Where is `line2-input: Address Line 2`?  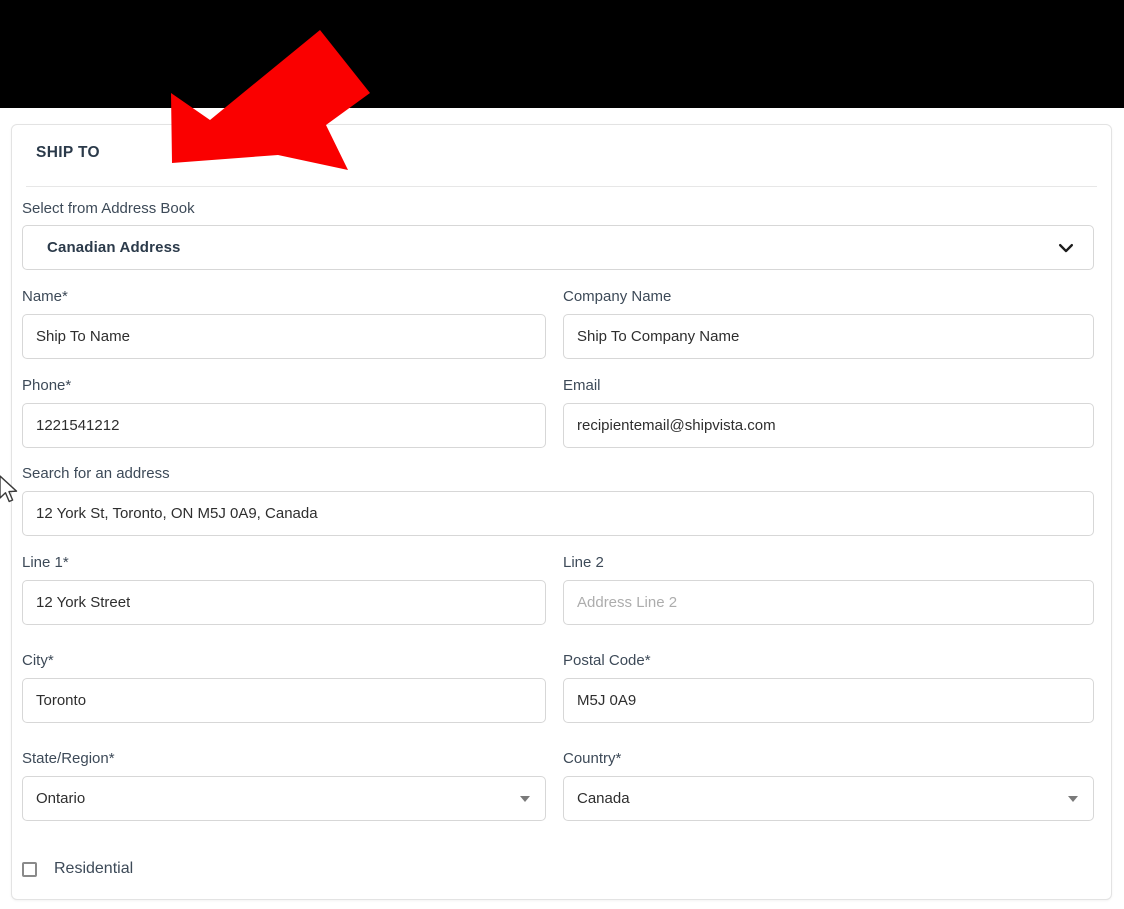
line2-input: Address Line 2 is located at coordinates (828, 602).